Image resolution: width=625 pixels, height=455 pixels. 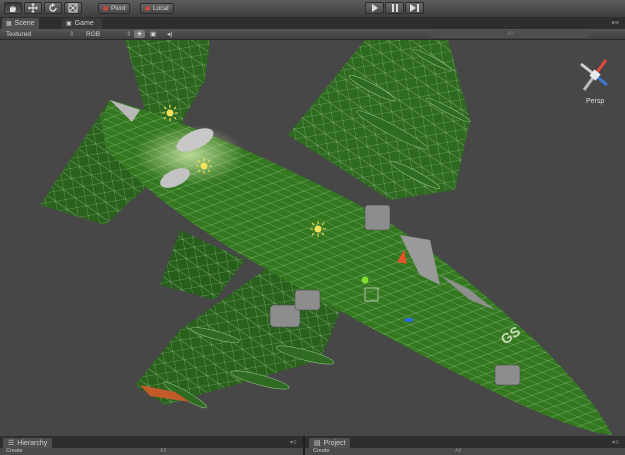 I want to click on view-tabbar: ▦ Scene ▣ Game ▾≡, so click(x=312, y=23).